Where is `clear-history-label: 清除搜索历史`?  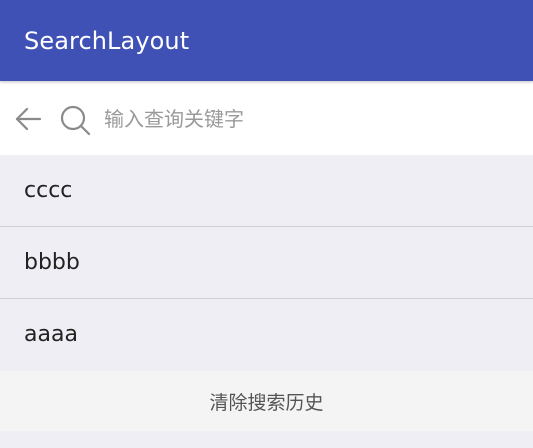 clear-history-label: 清除搜索历史 is located at coordinates (266, 402).